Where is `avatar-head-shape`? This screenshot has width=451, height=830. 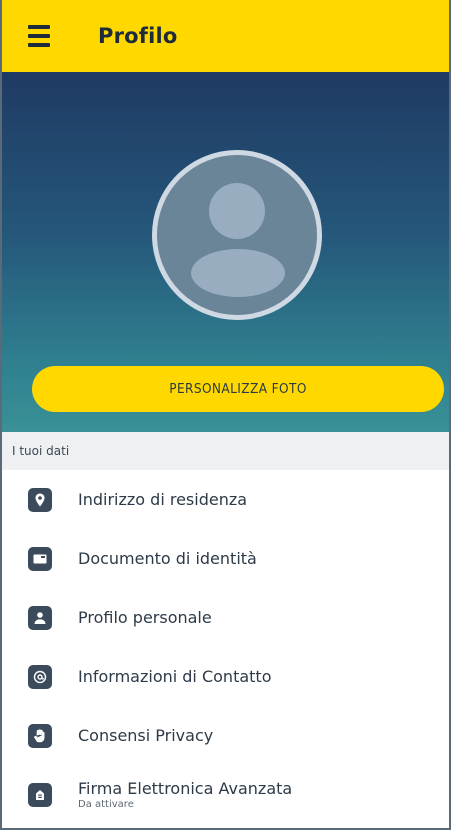 avatar-head-shape is located at coordinates (237, 211).